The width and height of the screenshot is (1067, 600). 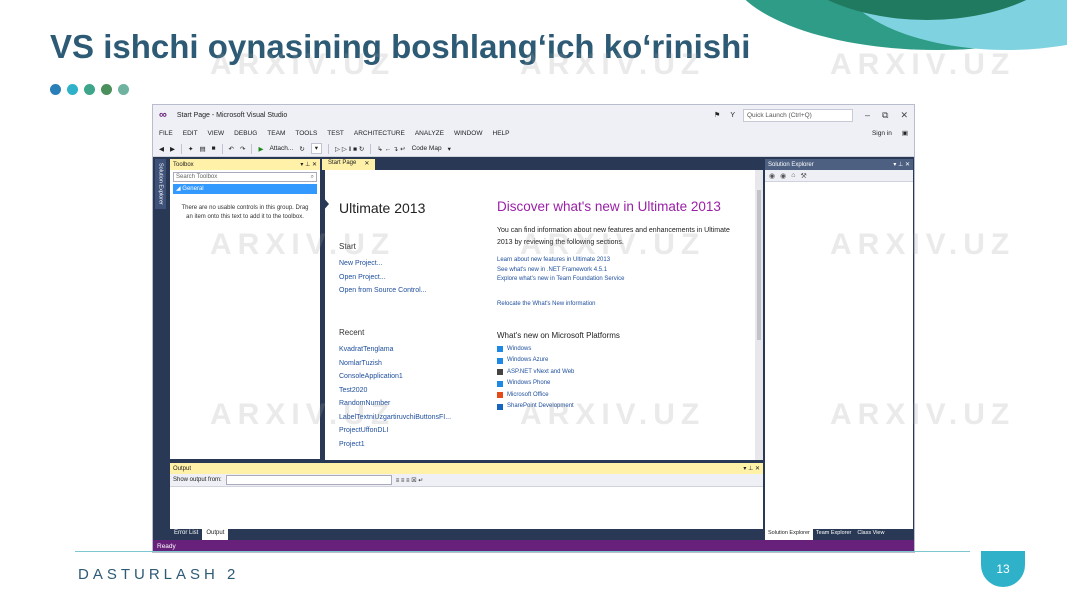 I want to click on platform-item: Windows Phone, so click(x=622, y=384).